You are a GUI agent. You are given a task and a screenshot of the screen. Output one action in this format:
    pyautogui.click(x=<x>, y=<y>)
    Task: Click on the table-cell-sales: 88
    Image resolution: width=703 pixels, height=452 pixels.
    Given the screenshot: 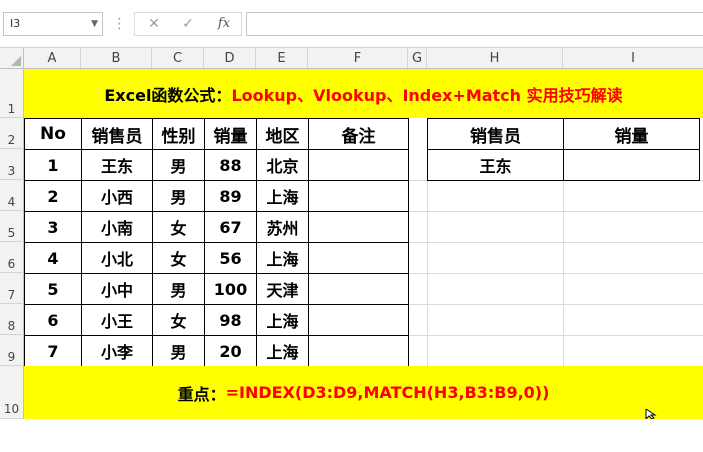 What is the action you would take?
    pyautogui.click(x=230, y=165)
    